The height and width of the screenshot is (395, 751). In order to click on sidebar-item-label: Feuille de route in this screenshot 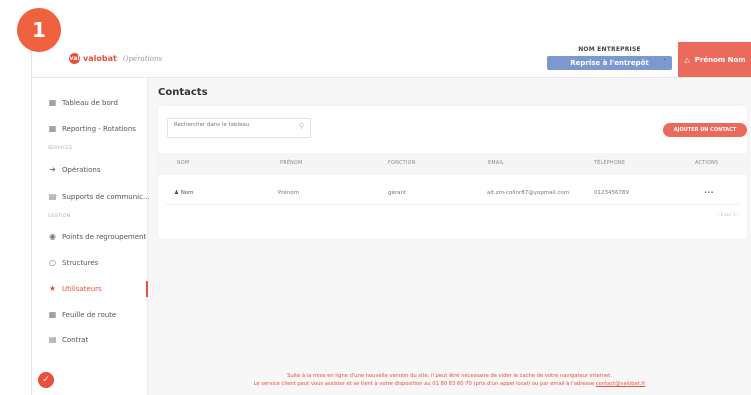, I will do `click(89, 314)`.